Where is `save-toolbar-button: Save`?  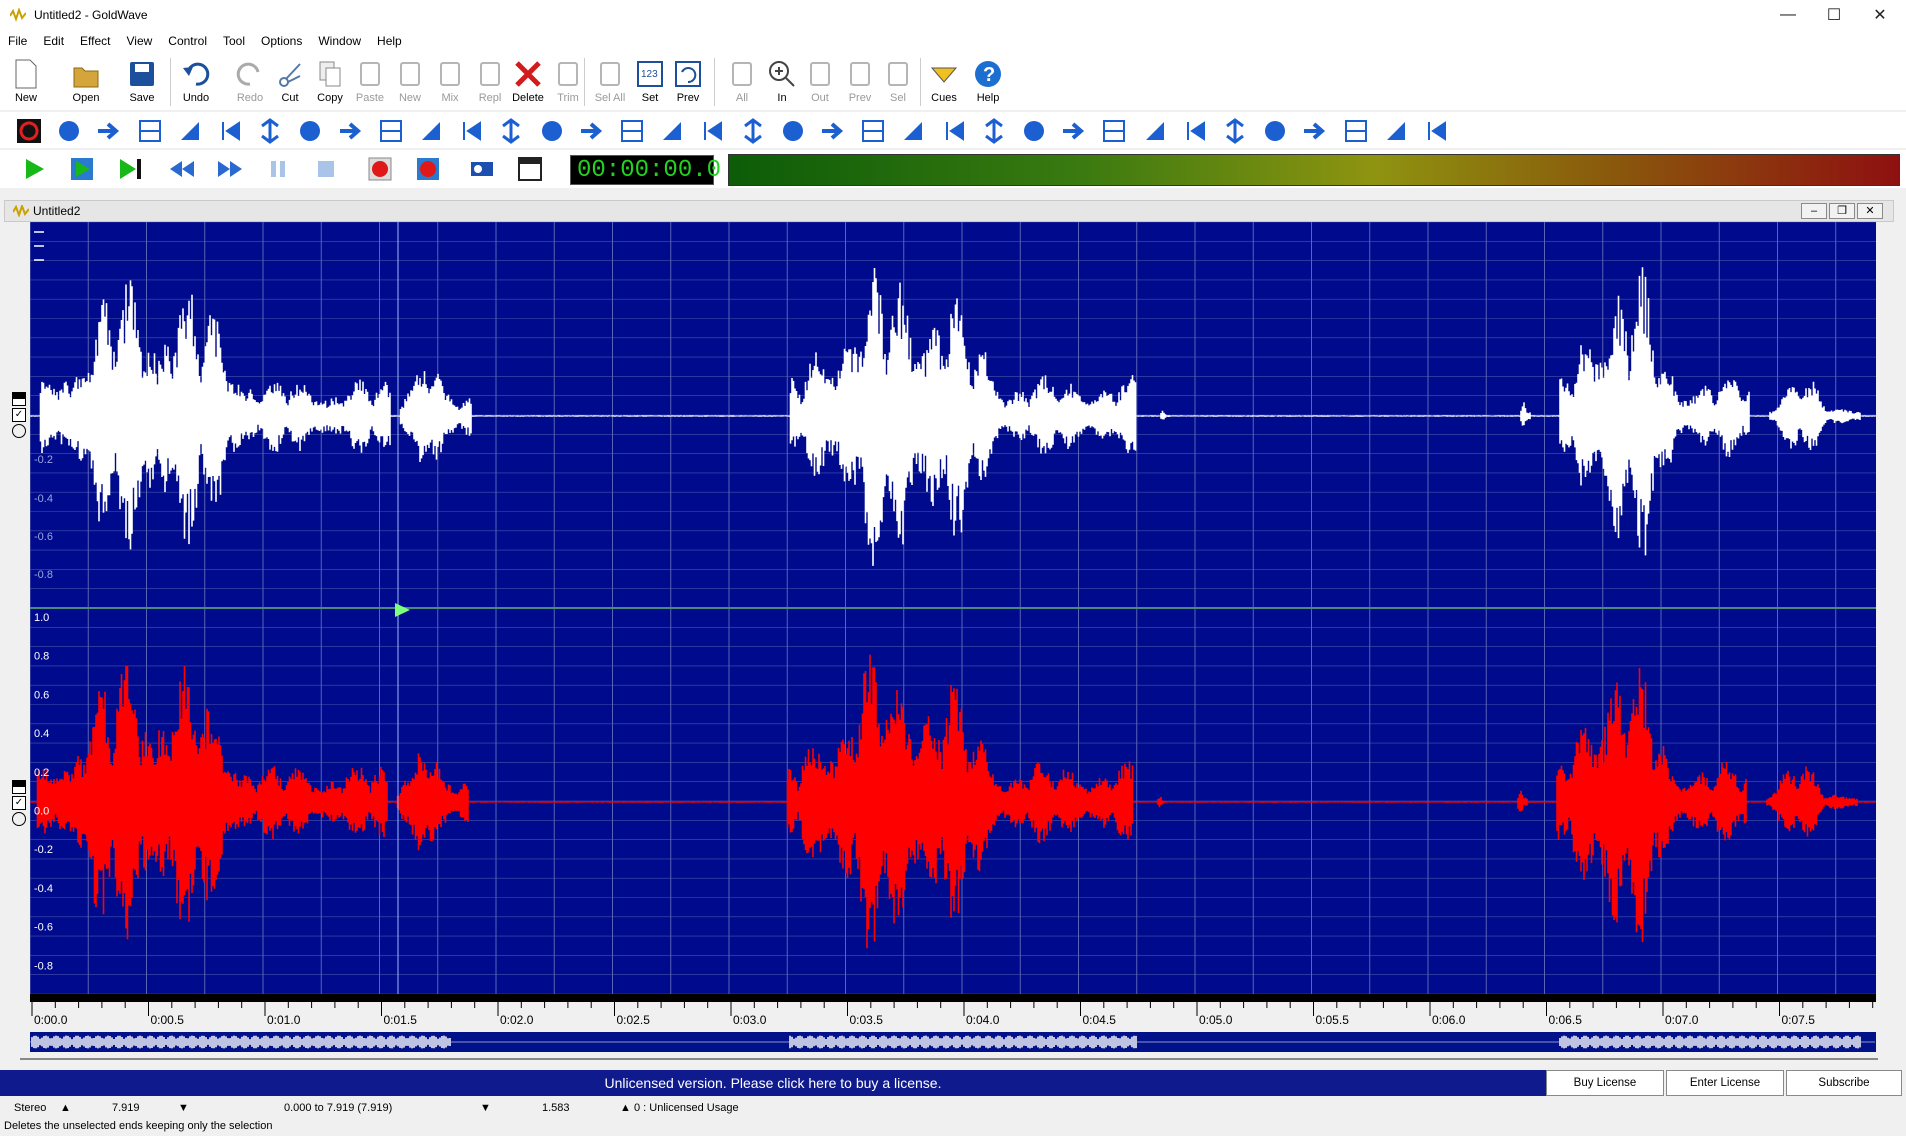
save-toolbar-button: Save is located at coordinates (142, 83).